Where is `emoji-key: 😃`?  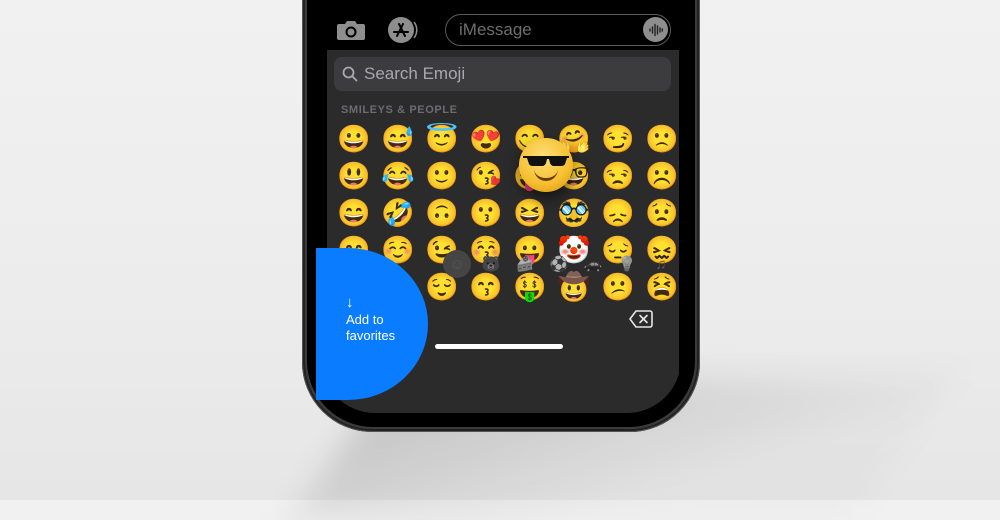
emoji-key: 😃 is located at coordinates (354, 176).